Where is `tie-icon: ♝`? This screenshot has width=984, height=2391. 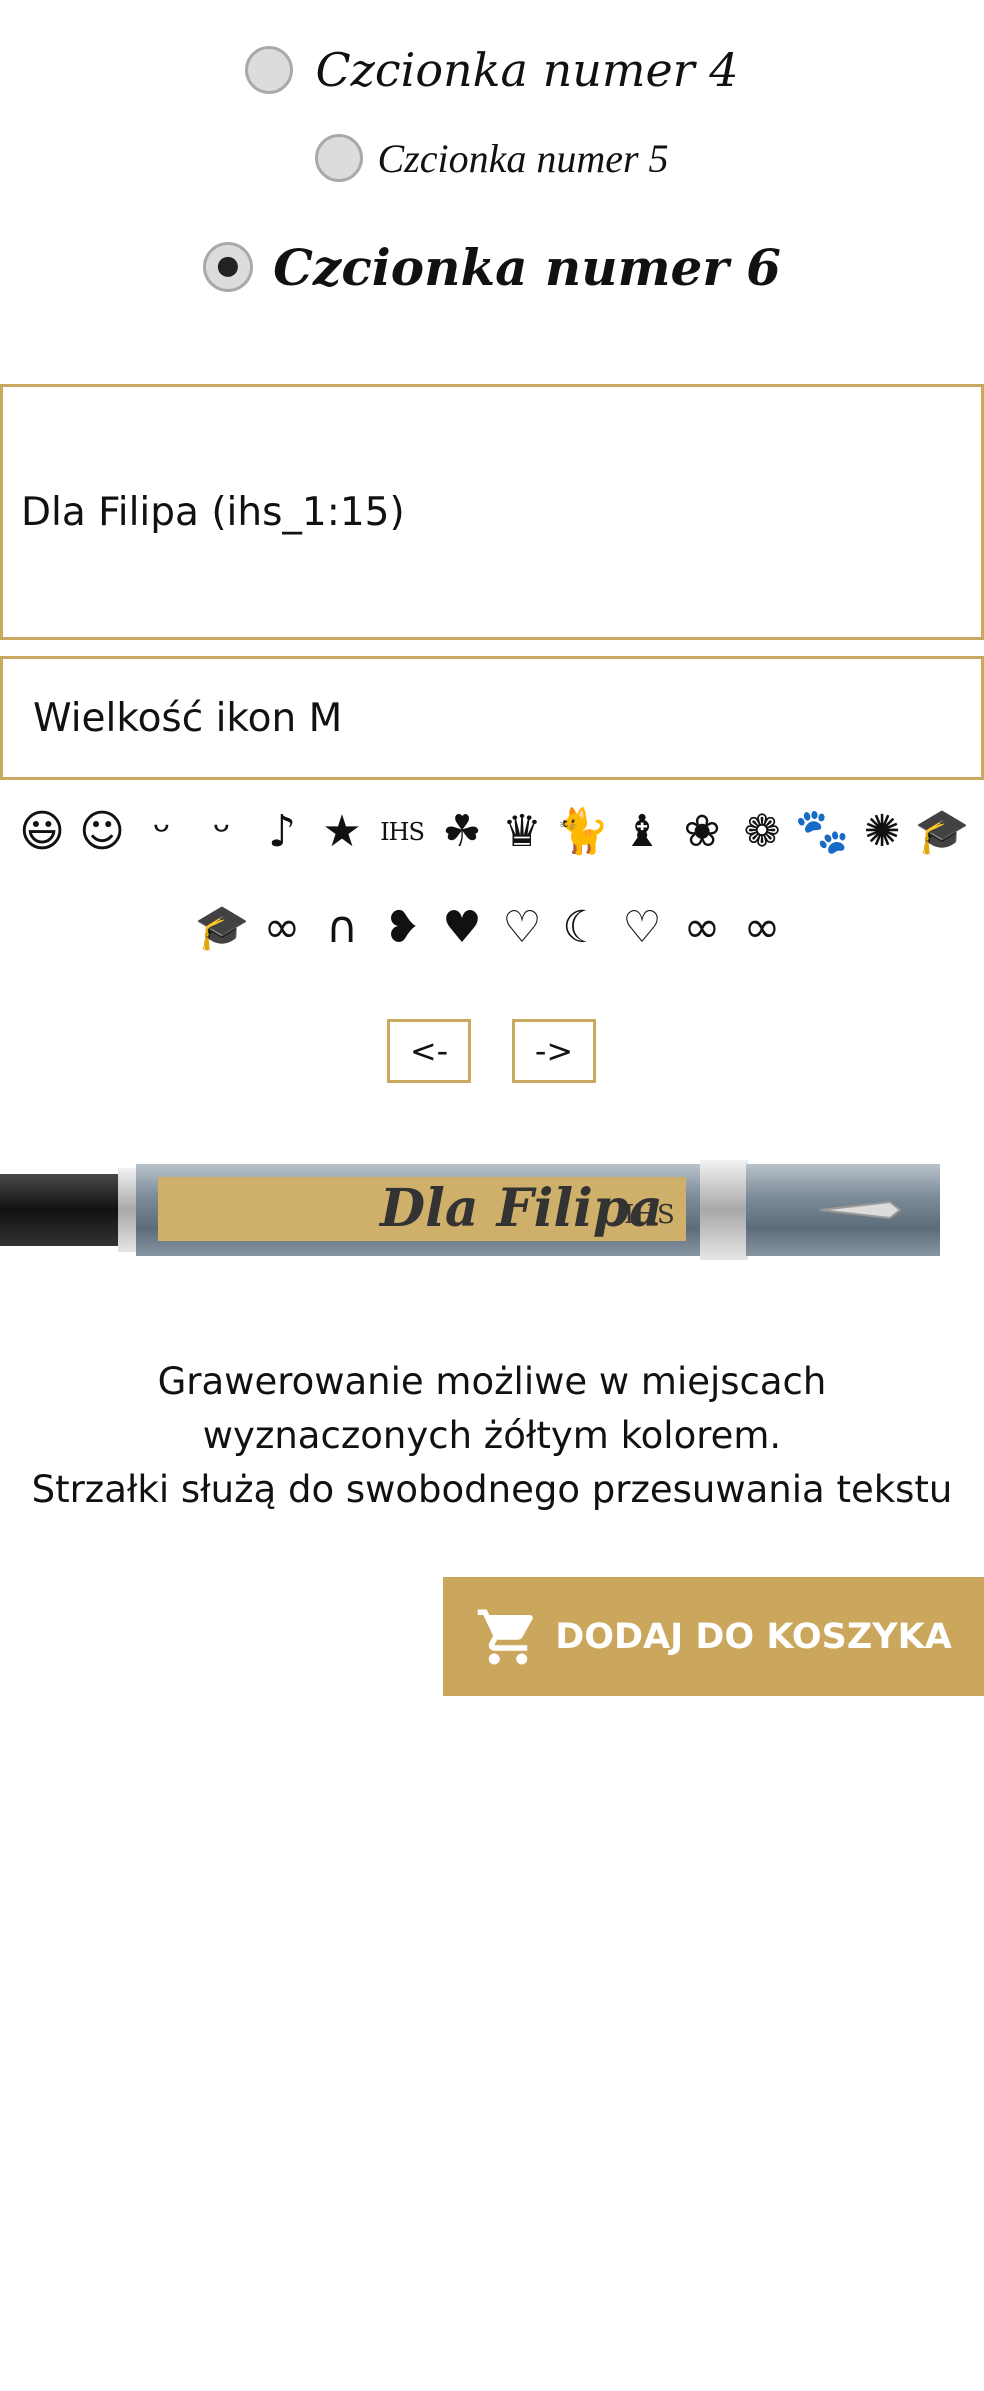
tie-icon: ♝ is located at coordinates (642, 832).